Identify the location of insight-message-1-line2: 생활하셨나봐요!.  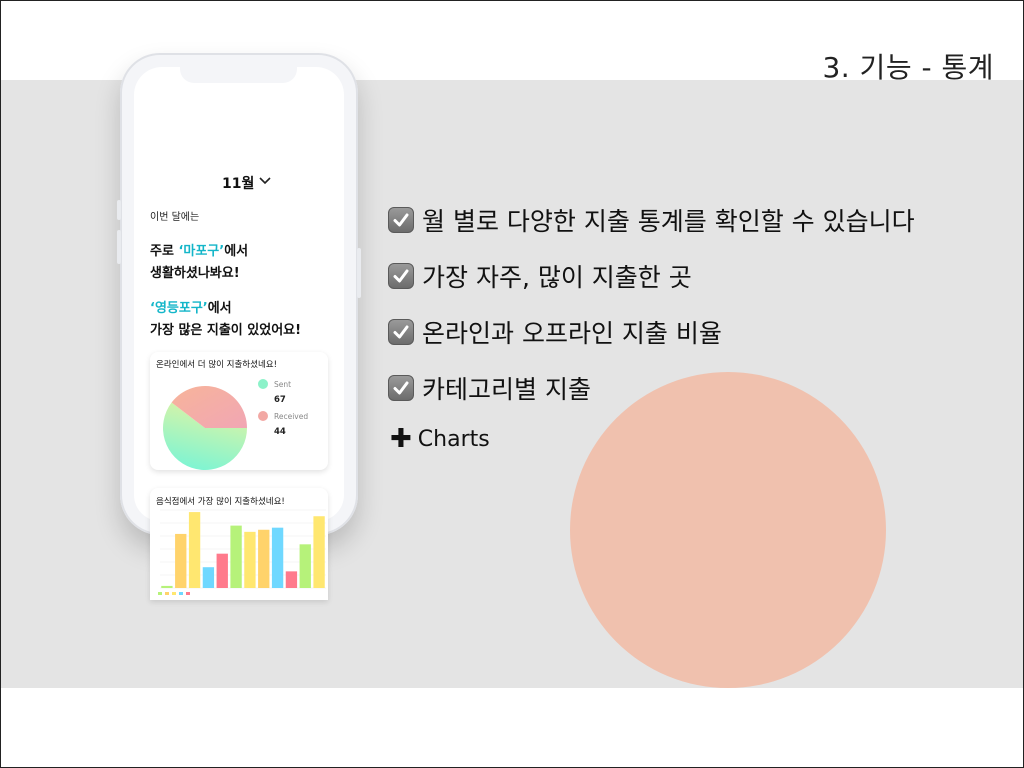
(195, 273).